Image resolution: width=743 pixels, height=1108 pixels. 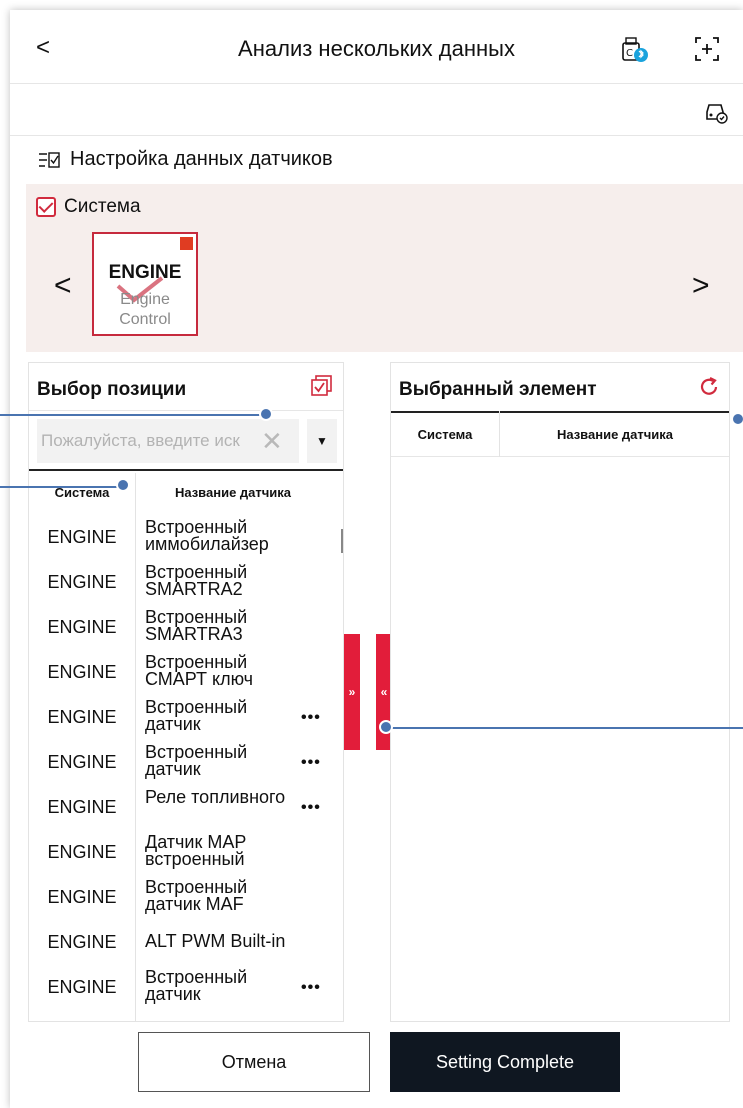 I want to click on table-row: ENGINE ALT PWM Built-in, so click(x=186, y=942).